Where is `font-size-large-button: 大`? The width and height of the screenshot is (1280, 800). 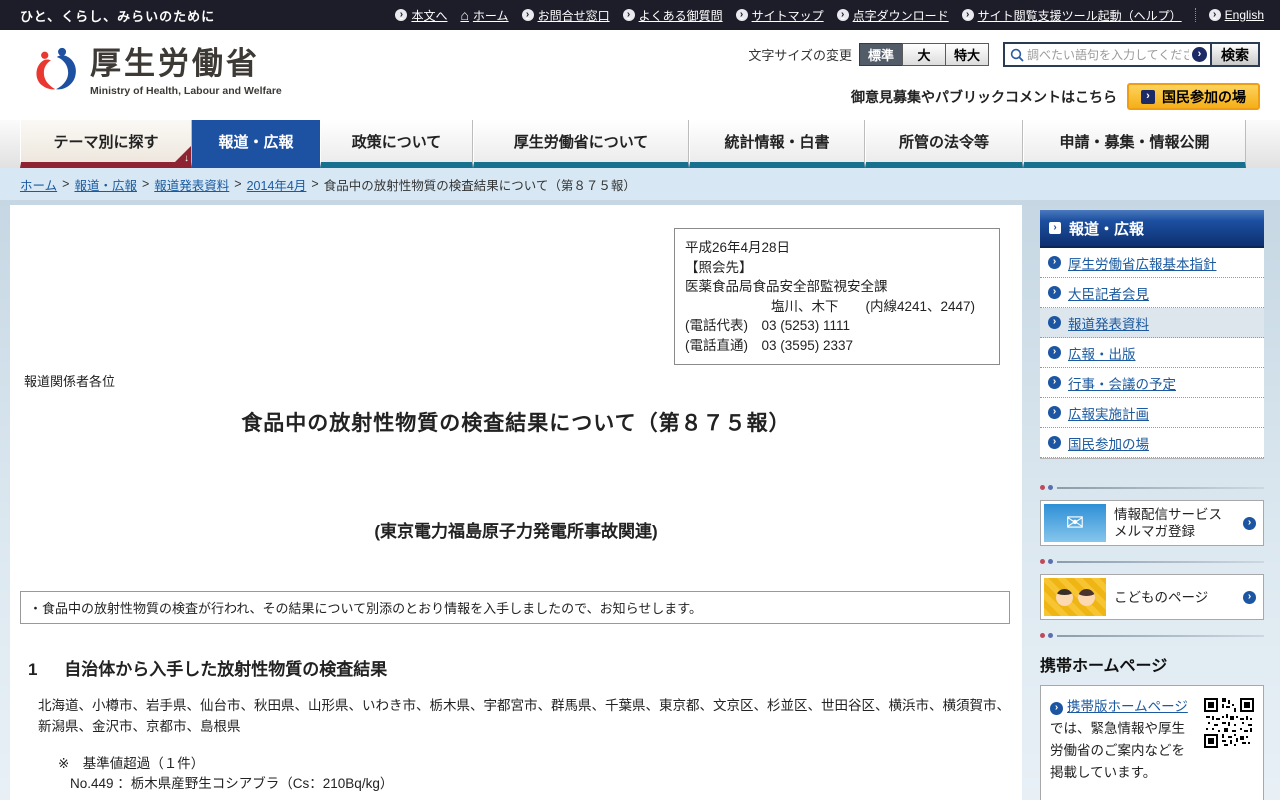
font-size-large-button: 大 is located at coordinates (924, 54).